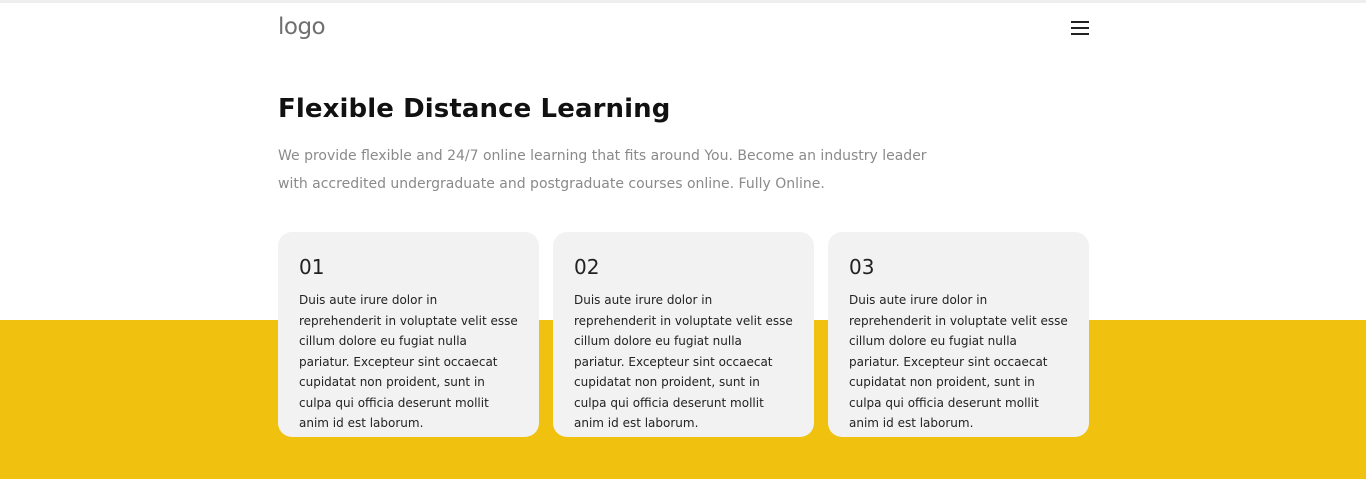 This screenshot has width=1366, height=479. Describe the element at coordinates (312, 267) in the screenshot. I see `card-number: 01` at that location.